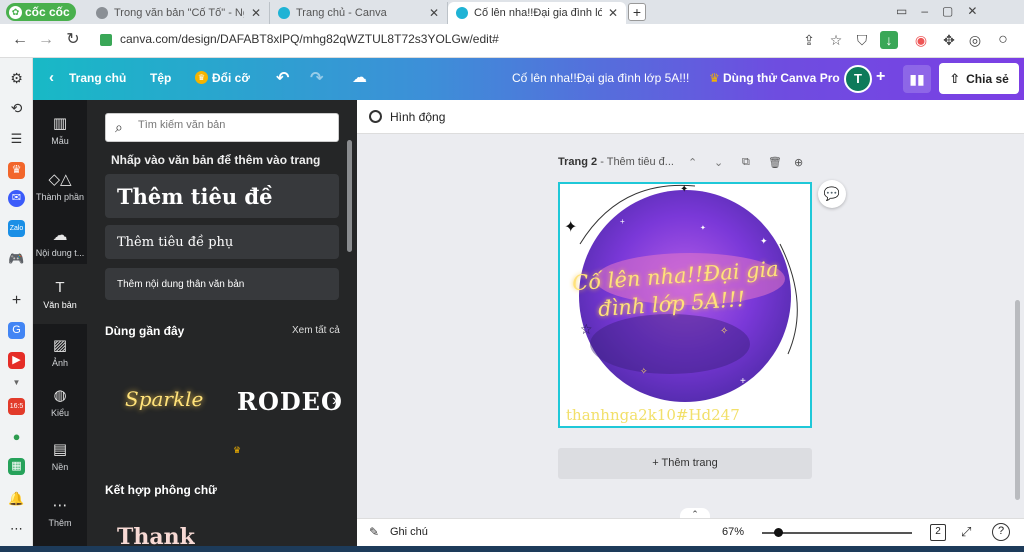 The image size is (1024, 552). I want to click on download-icon: ↓, so click(889, 40).